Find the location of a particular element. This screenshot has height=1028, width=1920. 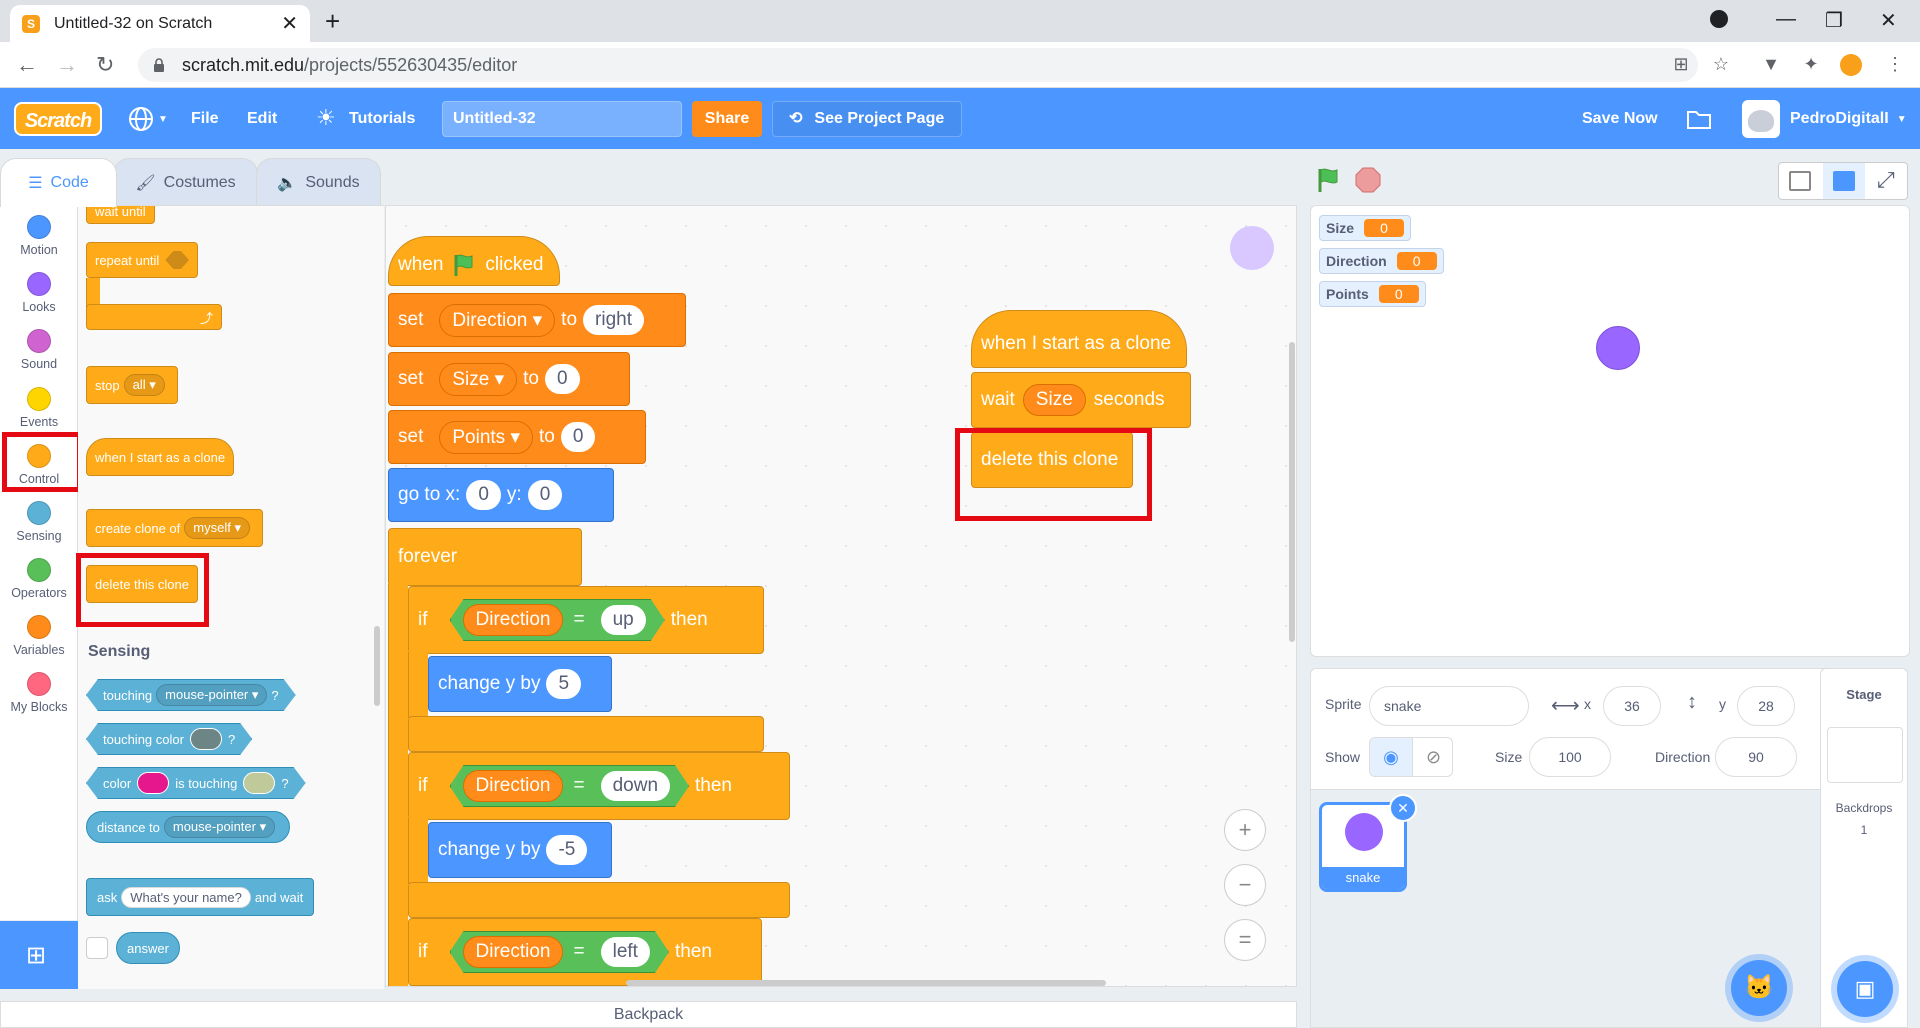

back-arrow-icon: ← is located at coordinates (27, 65).